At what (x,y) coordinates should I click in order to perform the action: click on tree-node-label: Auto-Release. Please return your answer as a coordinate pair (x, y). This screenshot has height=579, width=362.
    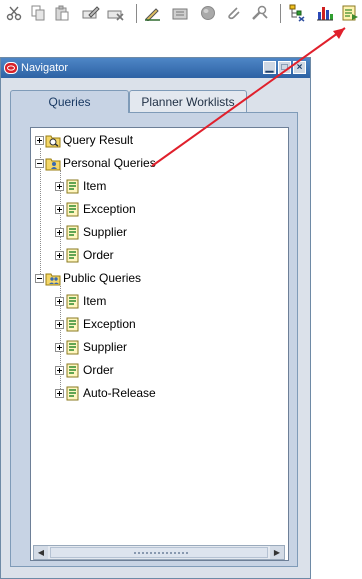
    Looking at the image, I should click on (119, 393).